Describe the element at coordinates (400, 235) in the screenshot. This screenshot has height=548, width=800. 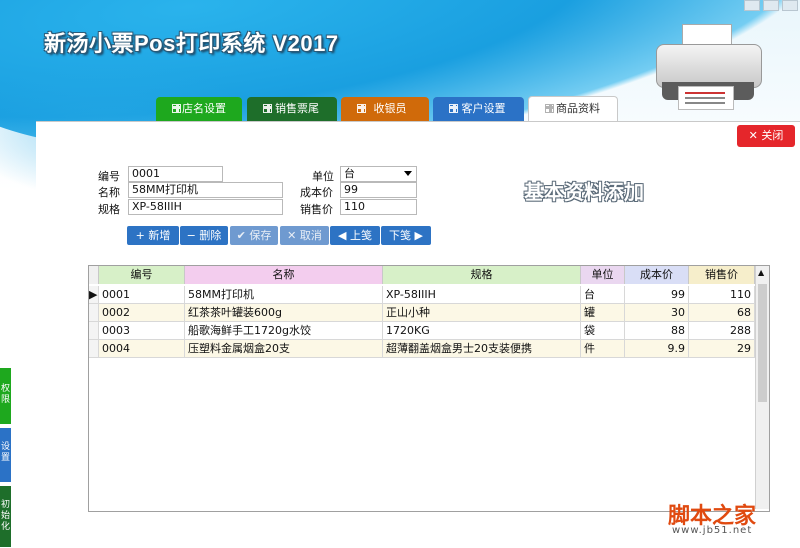
I see `next-button-label: 下笺` at that location.